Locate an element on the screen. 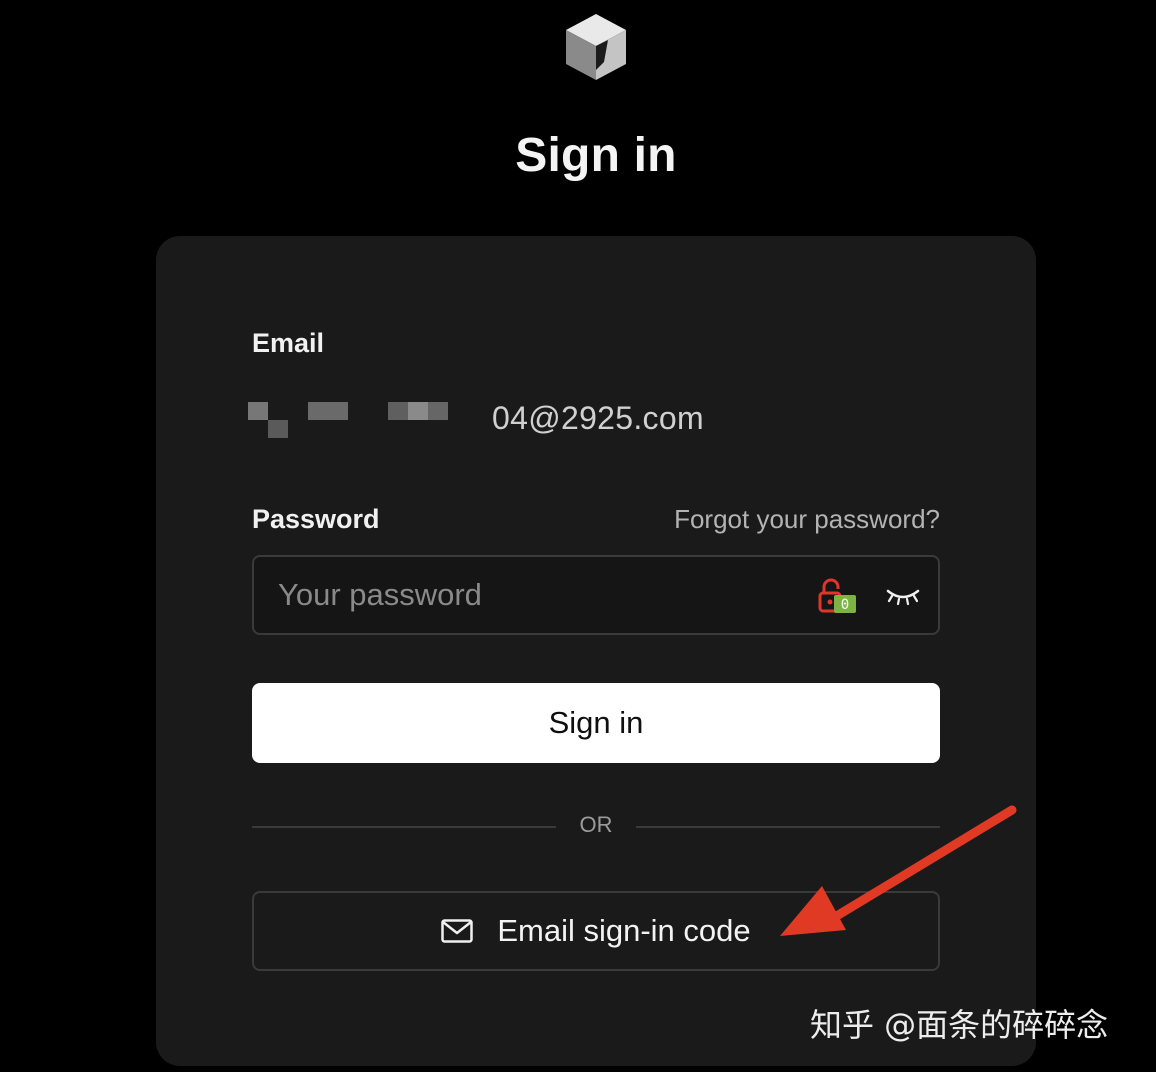 The height and width of the screenshot is (1072, 1156). password-manager-badge: 0 is located at coordinates (845, 605).